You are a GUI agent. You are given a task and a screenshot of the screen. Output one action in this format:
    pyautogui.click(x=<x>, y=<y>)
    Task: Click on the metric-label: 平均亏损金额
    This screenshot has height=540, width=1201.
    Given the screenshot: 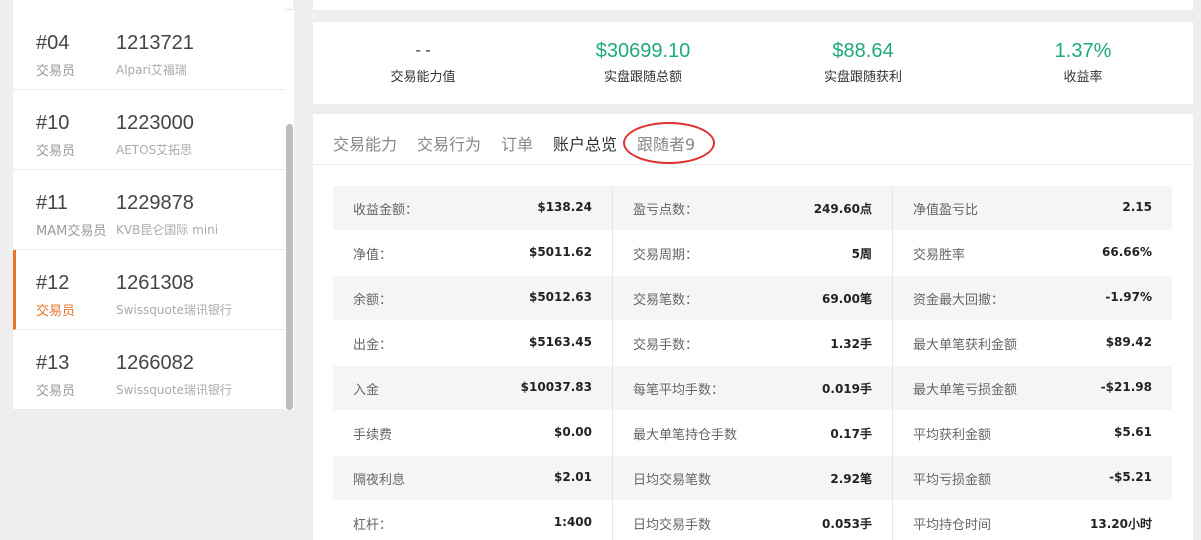 What is the action you would take?
    pyautogui.click(x=952, y=480)
    